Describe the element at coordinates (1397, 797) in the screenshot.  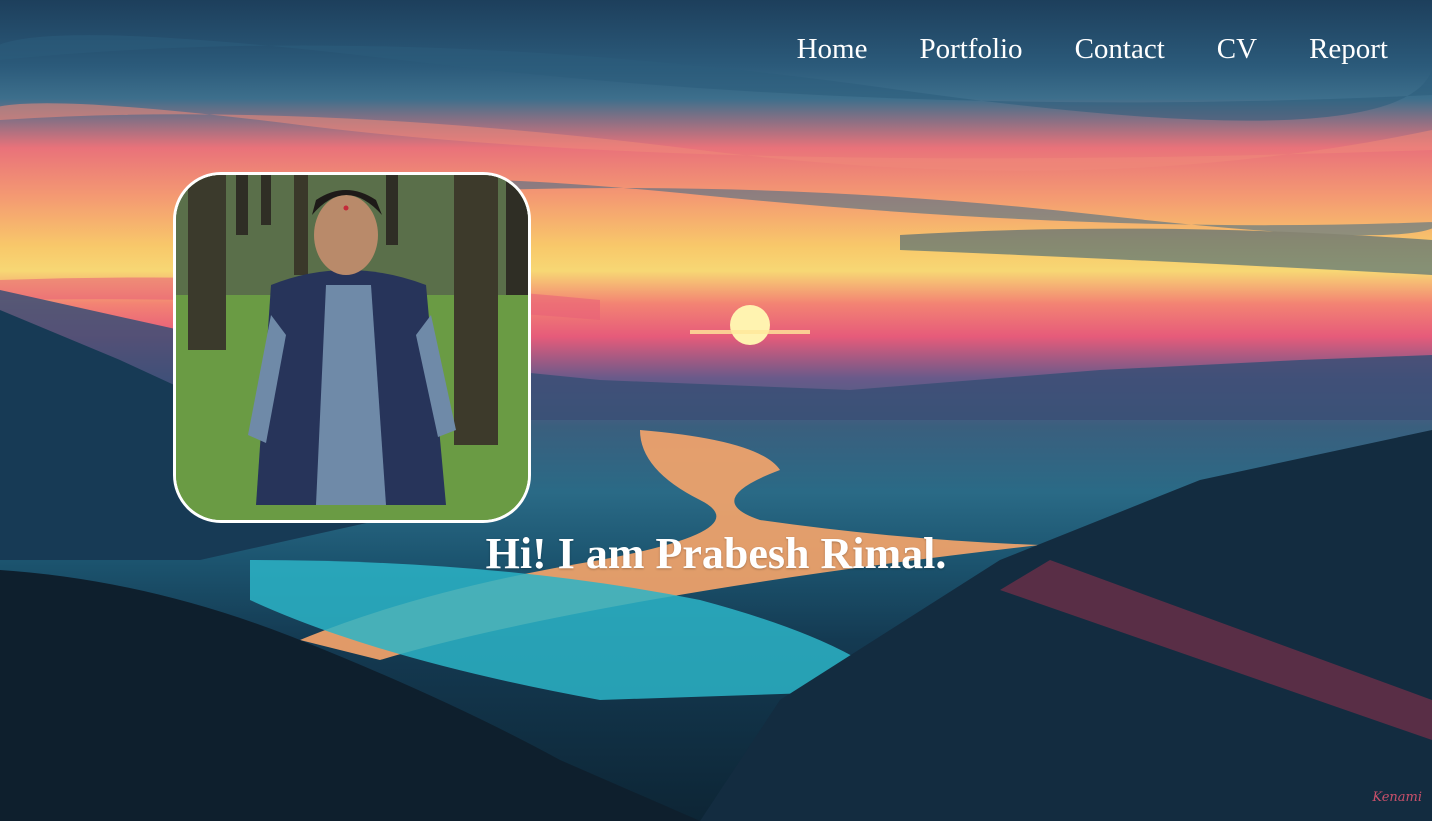
I see `artist-signature: Kenami` at that location.